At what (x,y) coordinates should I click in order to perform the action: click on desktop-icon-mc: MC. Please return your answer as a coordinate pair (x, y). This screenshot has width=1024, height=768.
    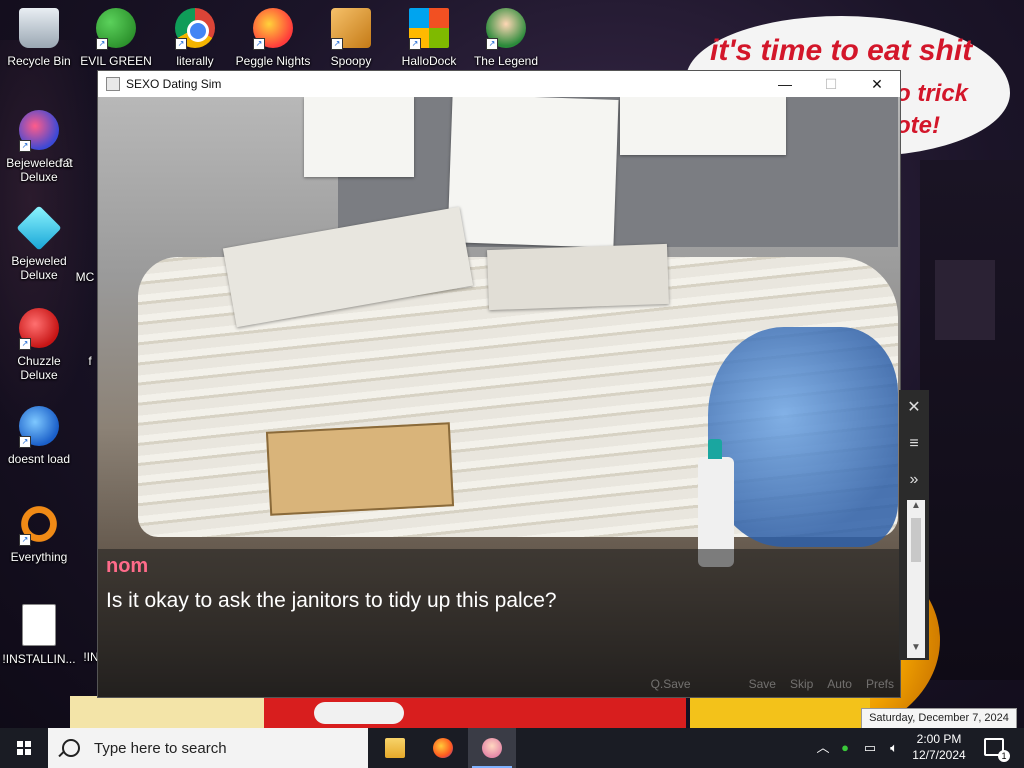
    Looking at the image, I should click on (85, 246).